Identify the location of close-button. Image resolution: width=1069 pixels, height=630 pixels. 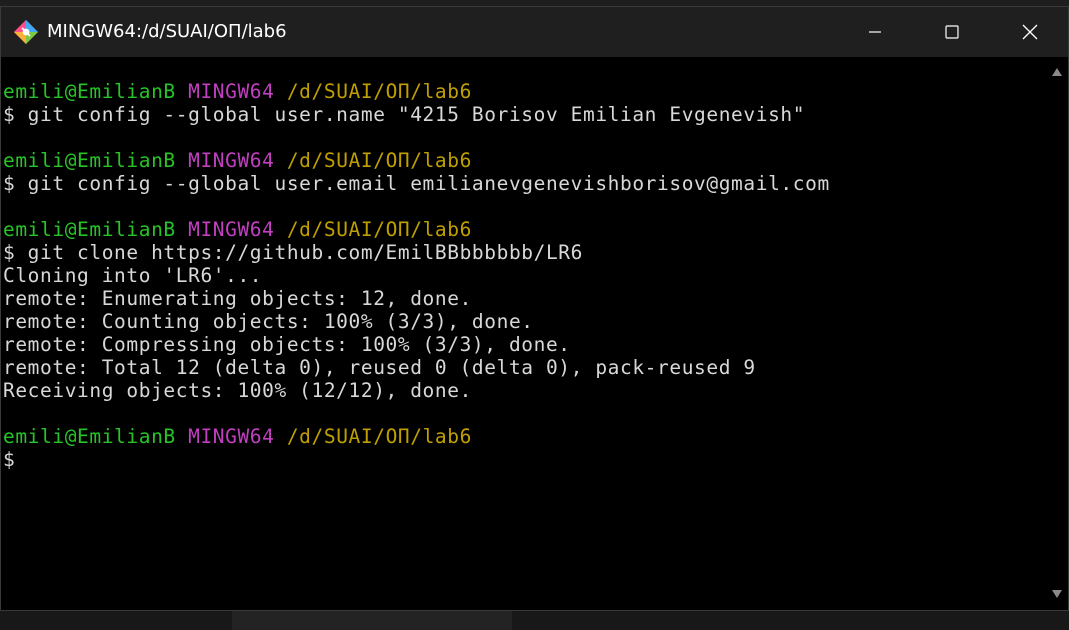
(1029, 32).